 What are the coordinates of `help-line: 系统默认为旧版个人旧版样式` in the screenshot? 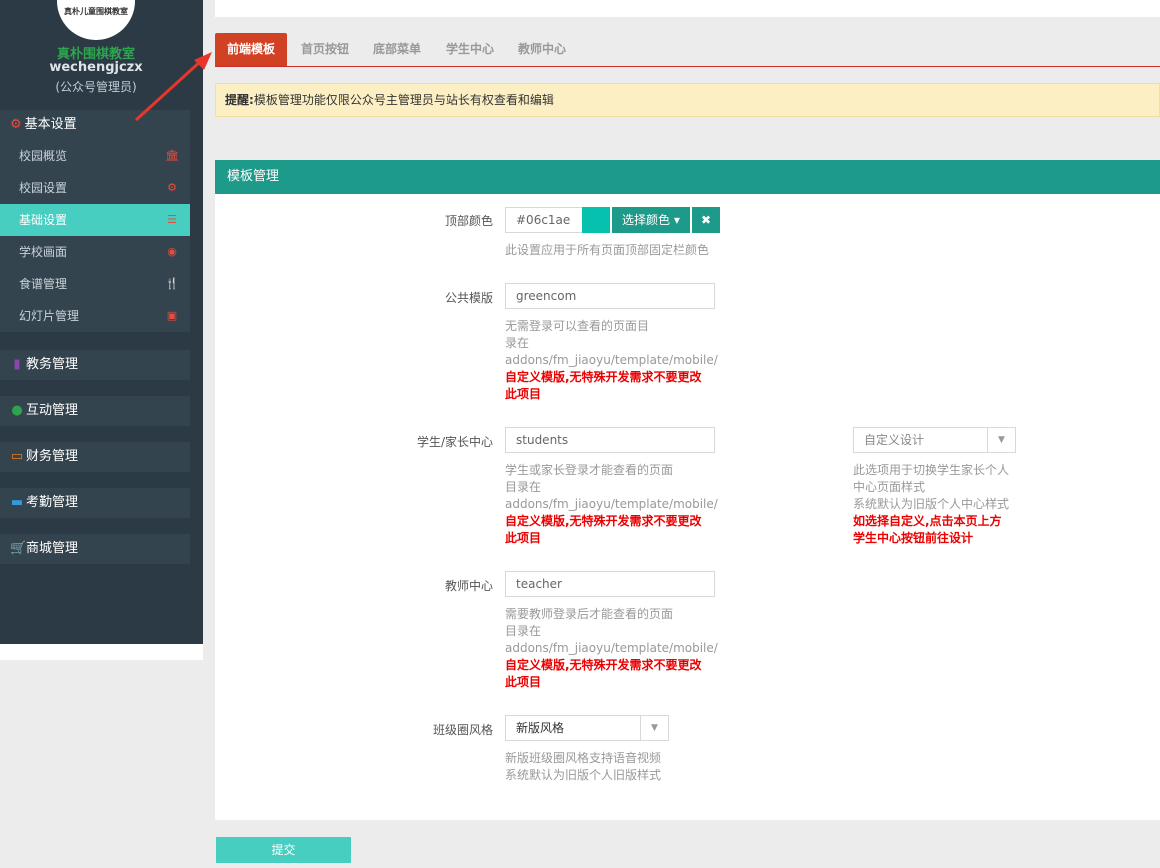 It's located at (583, 775).